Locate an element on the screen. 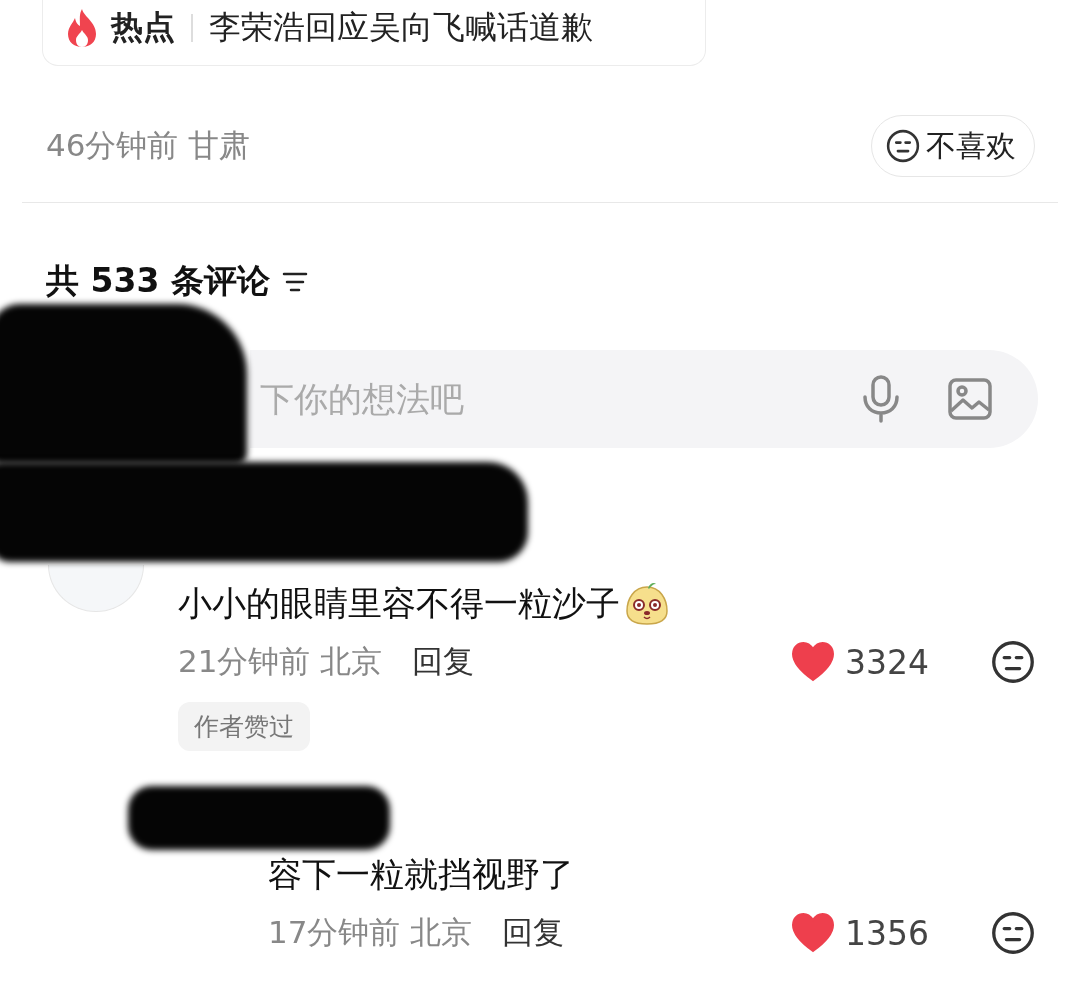 Image resolution: width=1080 pixels, height=985 pixels. sort-icon is located at coordinates (294, 281).